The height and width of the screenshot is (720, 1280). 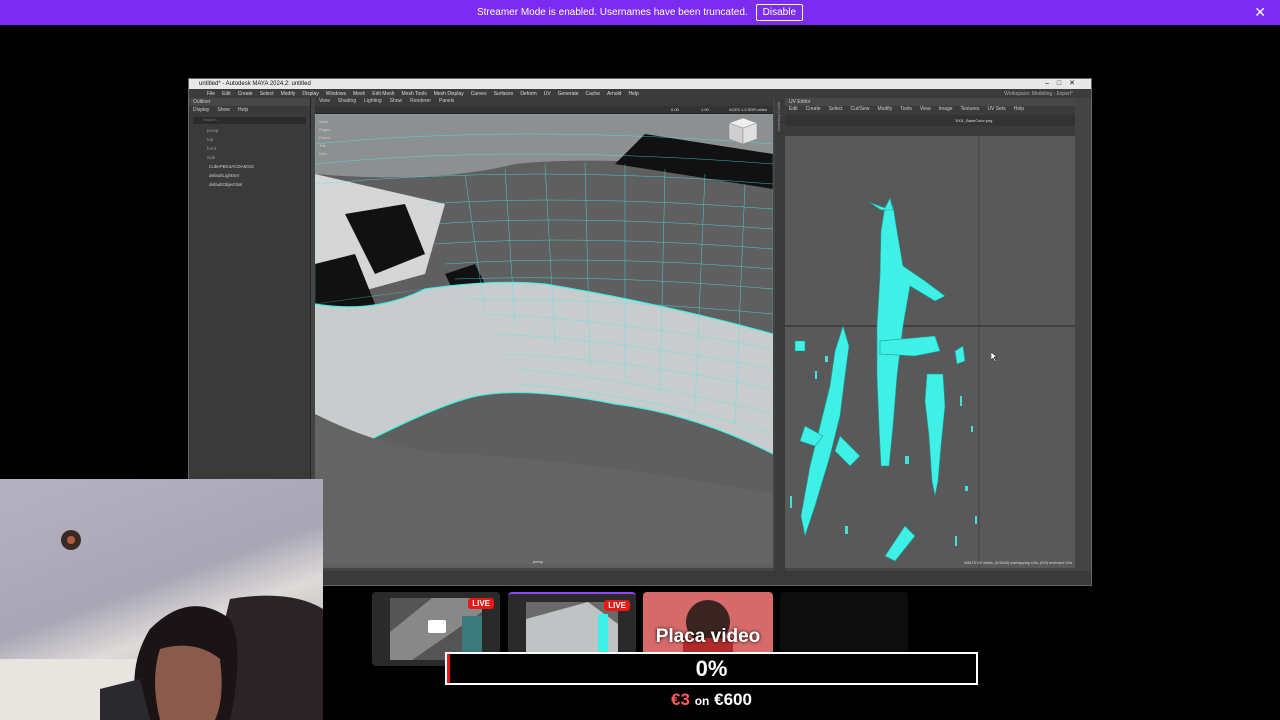 What do you see at coordinates (906, 110) in the screenshot?
I see `uv-menu-tools: Tools` at bounding box center [906, 110].